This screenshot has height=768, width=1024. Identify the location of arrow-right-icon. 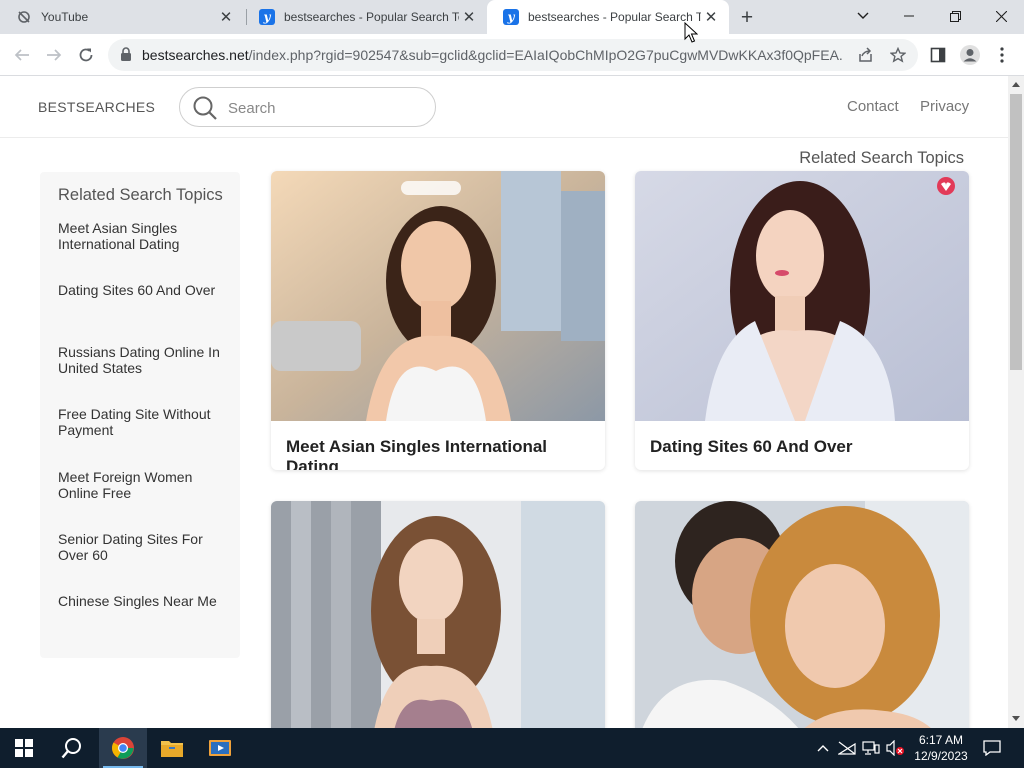
(54, 55).